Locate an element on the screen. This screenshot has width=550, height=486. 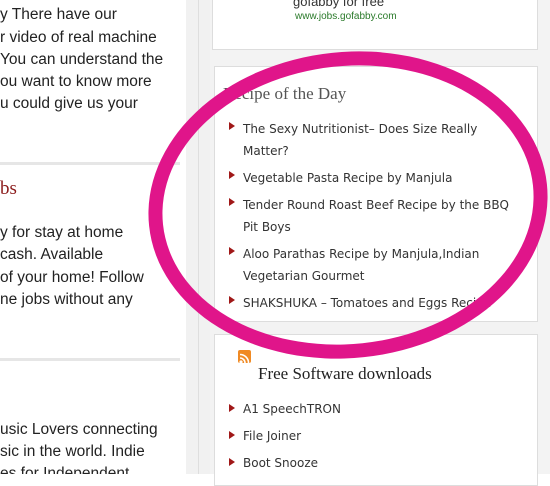
ad-url-link: www.jobs.gofabby.com is located at coordinates (346, 16).